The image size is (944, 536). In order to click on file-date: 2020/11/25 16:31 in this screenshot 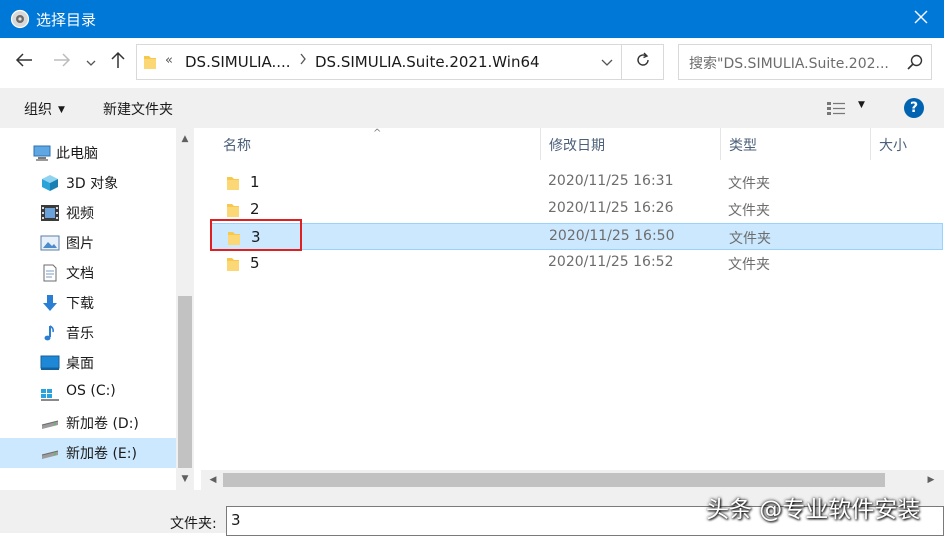, I will do `click(611, 181)`.